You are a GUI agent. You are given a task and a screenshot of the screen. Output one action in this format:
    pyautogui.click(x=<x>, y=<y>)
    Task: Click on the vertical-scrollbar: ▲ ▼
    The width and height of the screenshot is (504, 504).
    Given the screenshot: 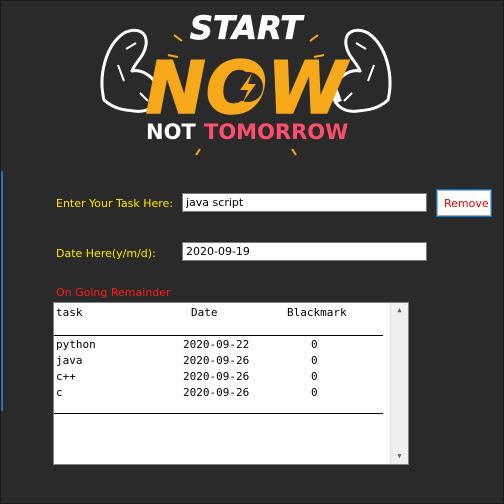 What is the action you would take?
    pyautogui.click(x=399, y=383)
    